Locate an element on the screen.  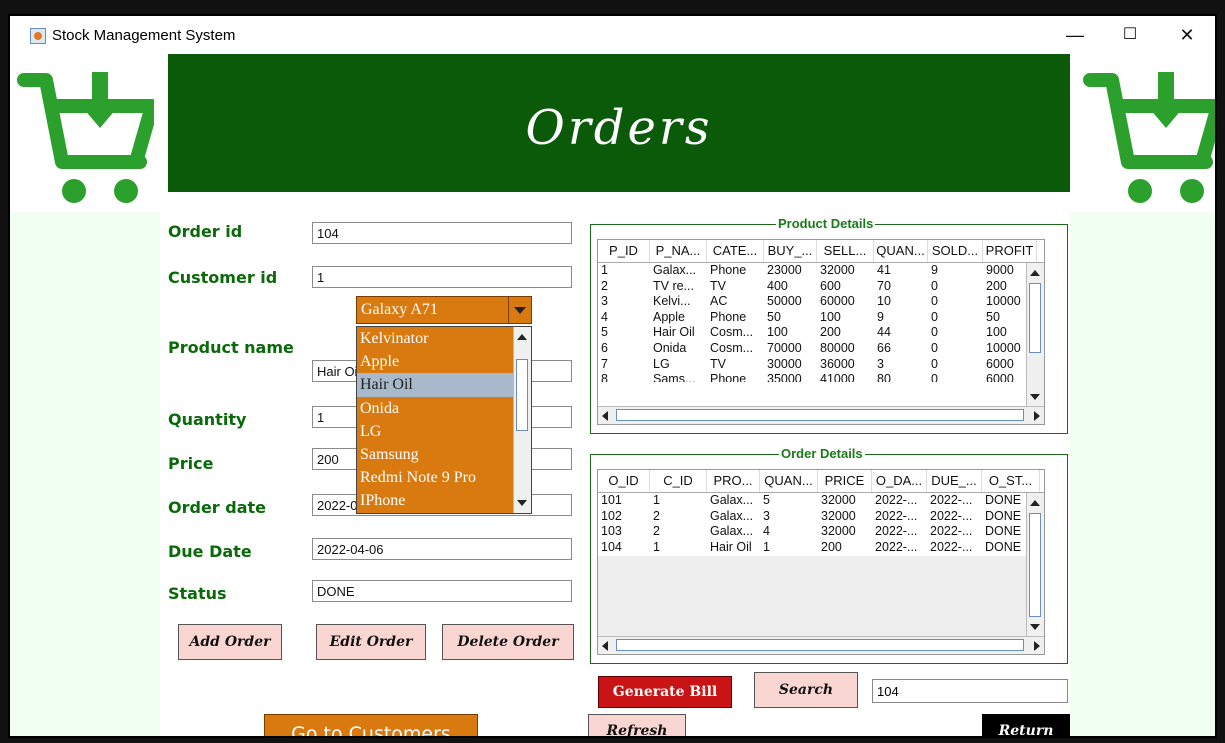
column-header: PRICE is located at coordinates (845, 481).